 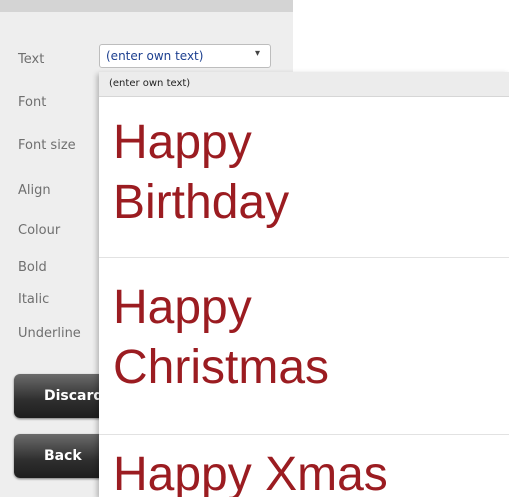 I want to click on option-line: Christmas, so click(x=221, y=367).